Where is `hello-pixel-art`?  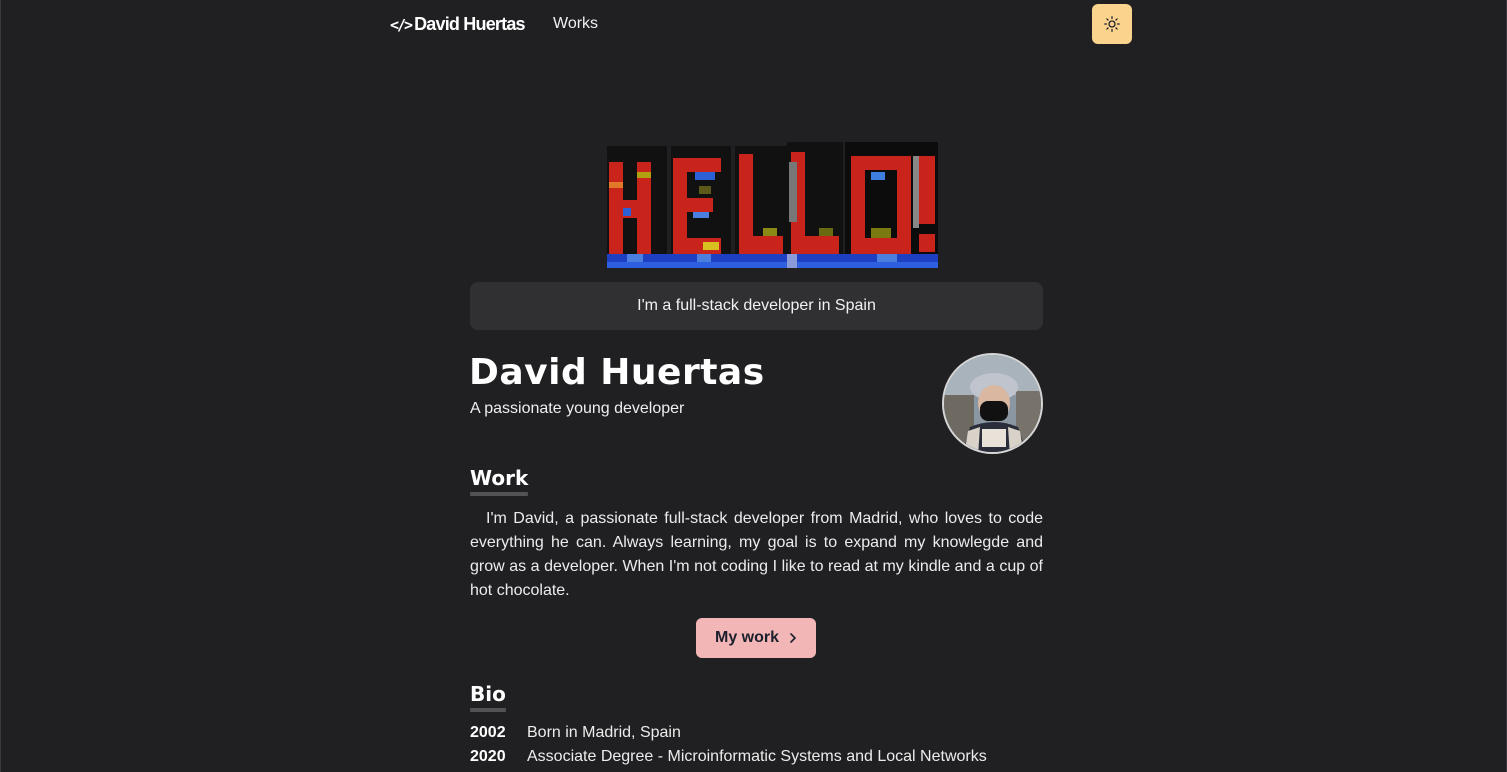 hello-pixel-art is located at coordinates (772, 206).